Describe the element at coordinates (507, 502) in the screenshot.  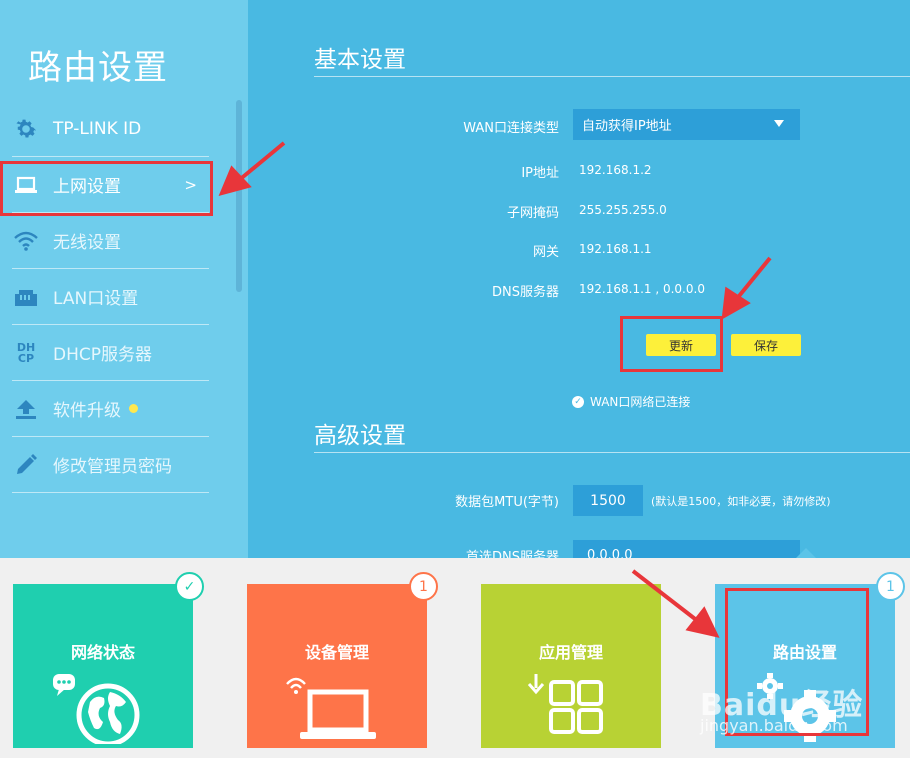
I see `mtu-label: 数据包MTU(字节)` at that location.